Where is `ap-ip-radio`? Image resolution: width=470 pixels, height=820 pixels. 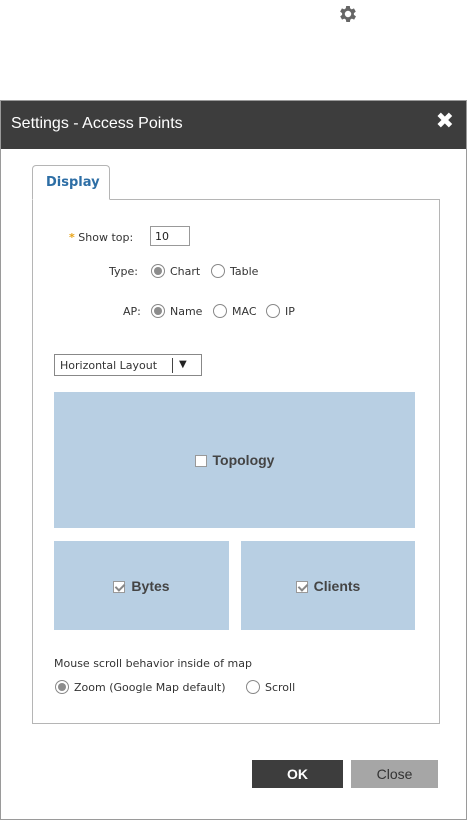 ap-ip-radio is located at coordinates (273, 311).